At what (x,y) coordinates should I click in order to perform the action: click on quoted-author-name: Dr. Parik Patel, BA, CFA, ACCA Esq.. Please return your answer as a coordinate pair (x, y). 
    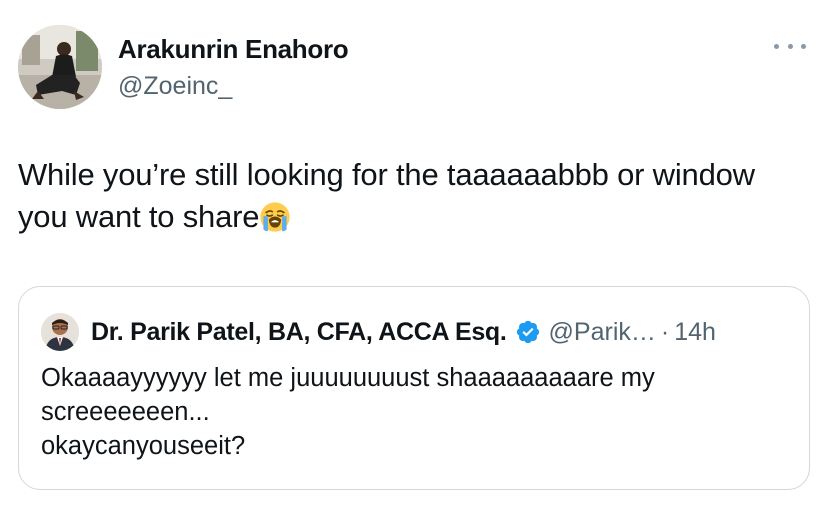
    Looking at the image, I should click on (299, 332).